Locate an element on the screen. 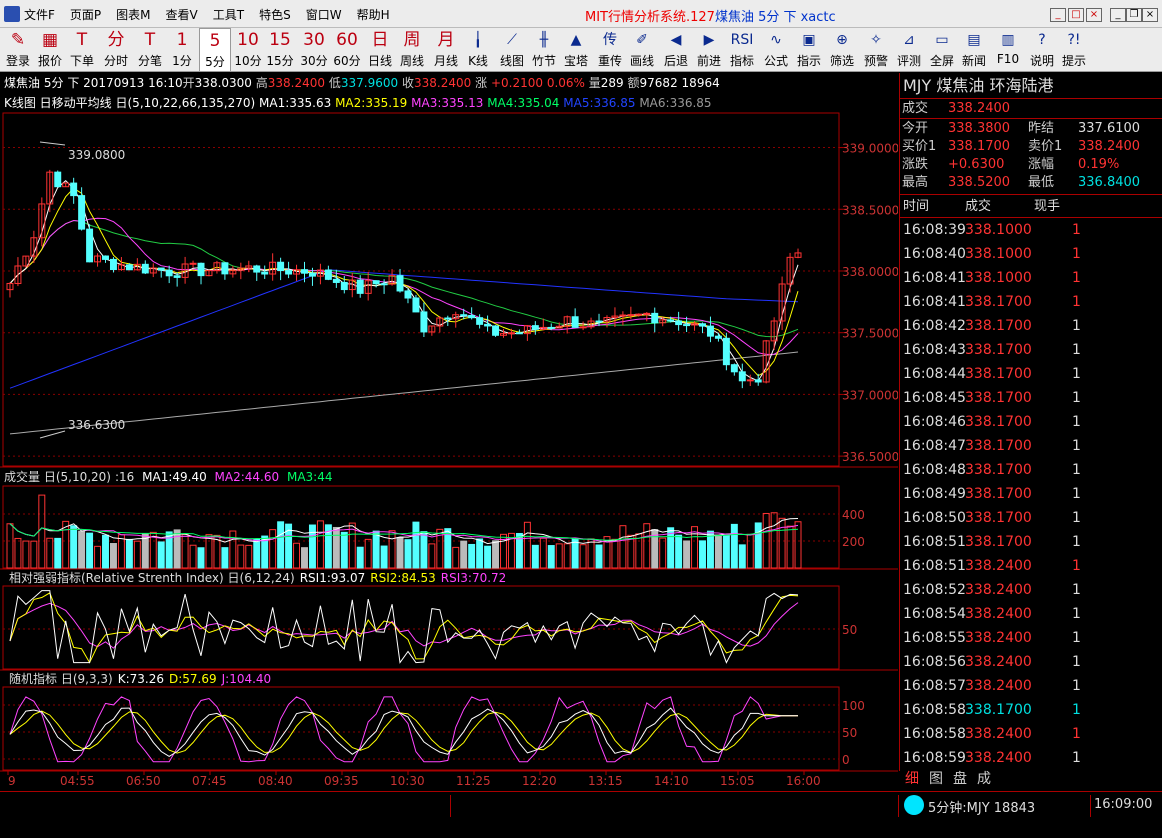  menu-item: 窗口W is located at coordinates (324, 14).